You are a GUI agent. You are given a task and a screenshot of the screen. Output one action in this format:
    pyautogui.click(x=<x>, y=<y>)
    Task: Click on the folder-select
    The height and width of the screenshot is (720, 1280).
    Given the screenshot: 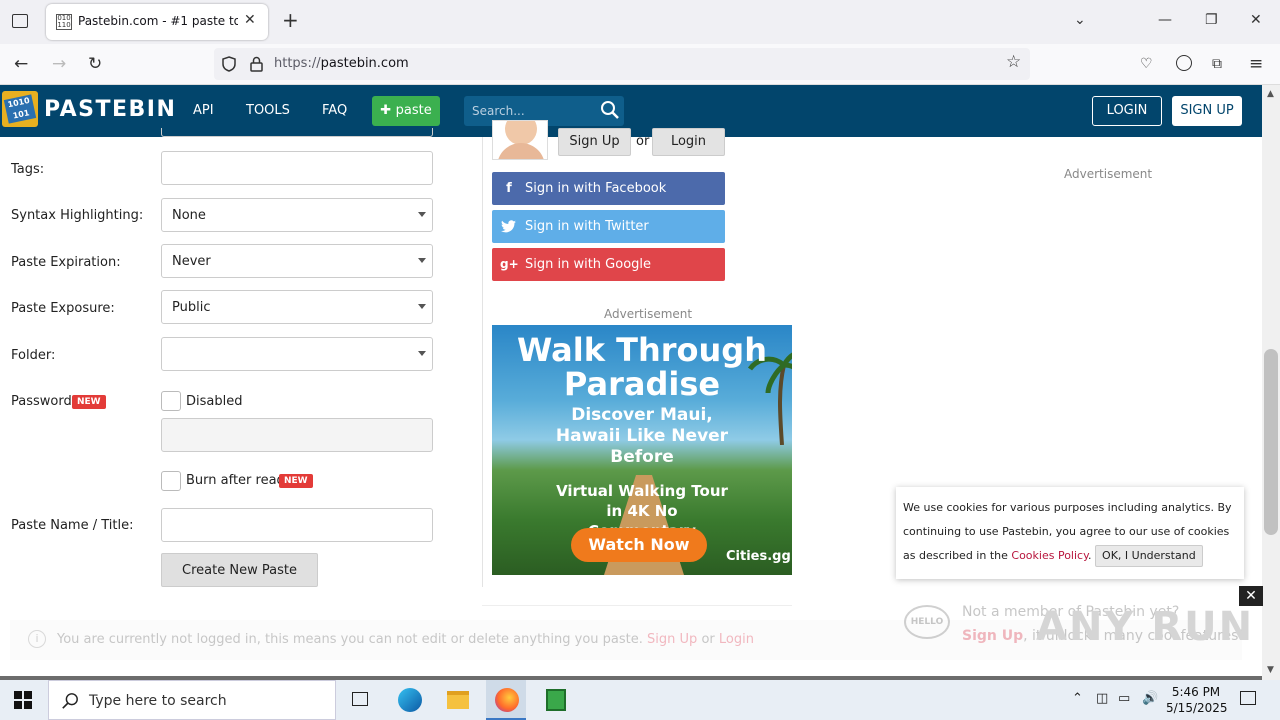 What is the action you would take?
    pyautogui.click(x=297, y=354)
    